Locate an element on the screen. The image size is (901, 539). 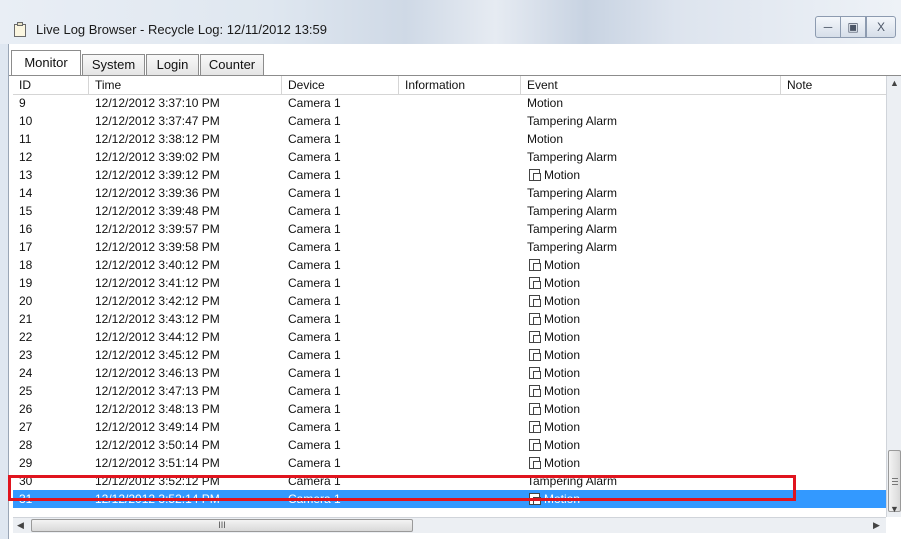
tab-monitor: Monitor is located at coordinates (46, 63).